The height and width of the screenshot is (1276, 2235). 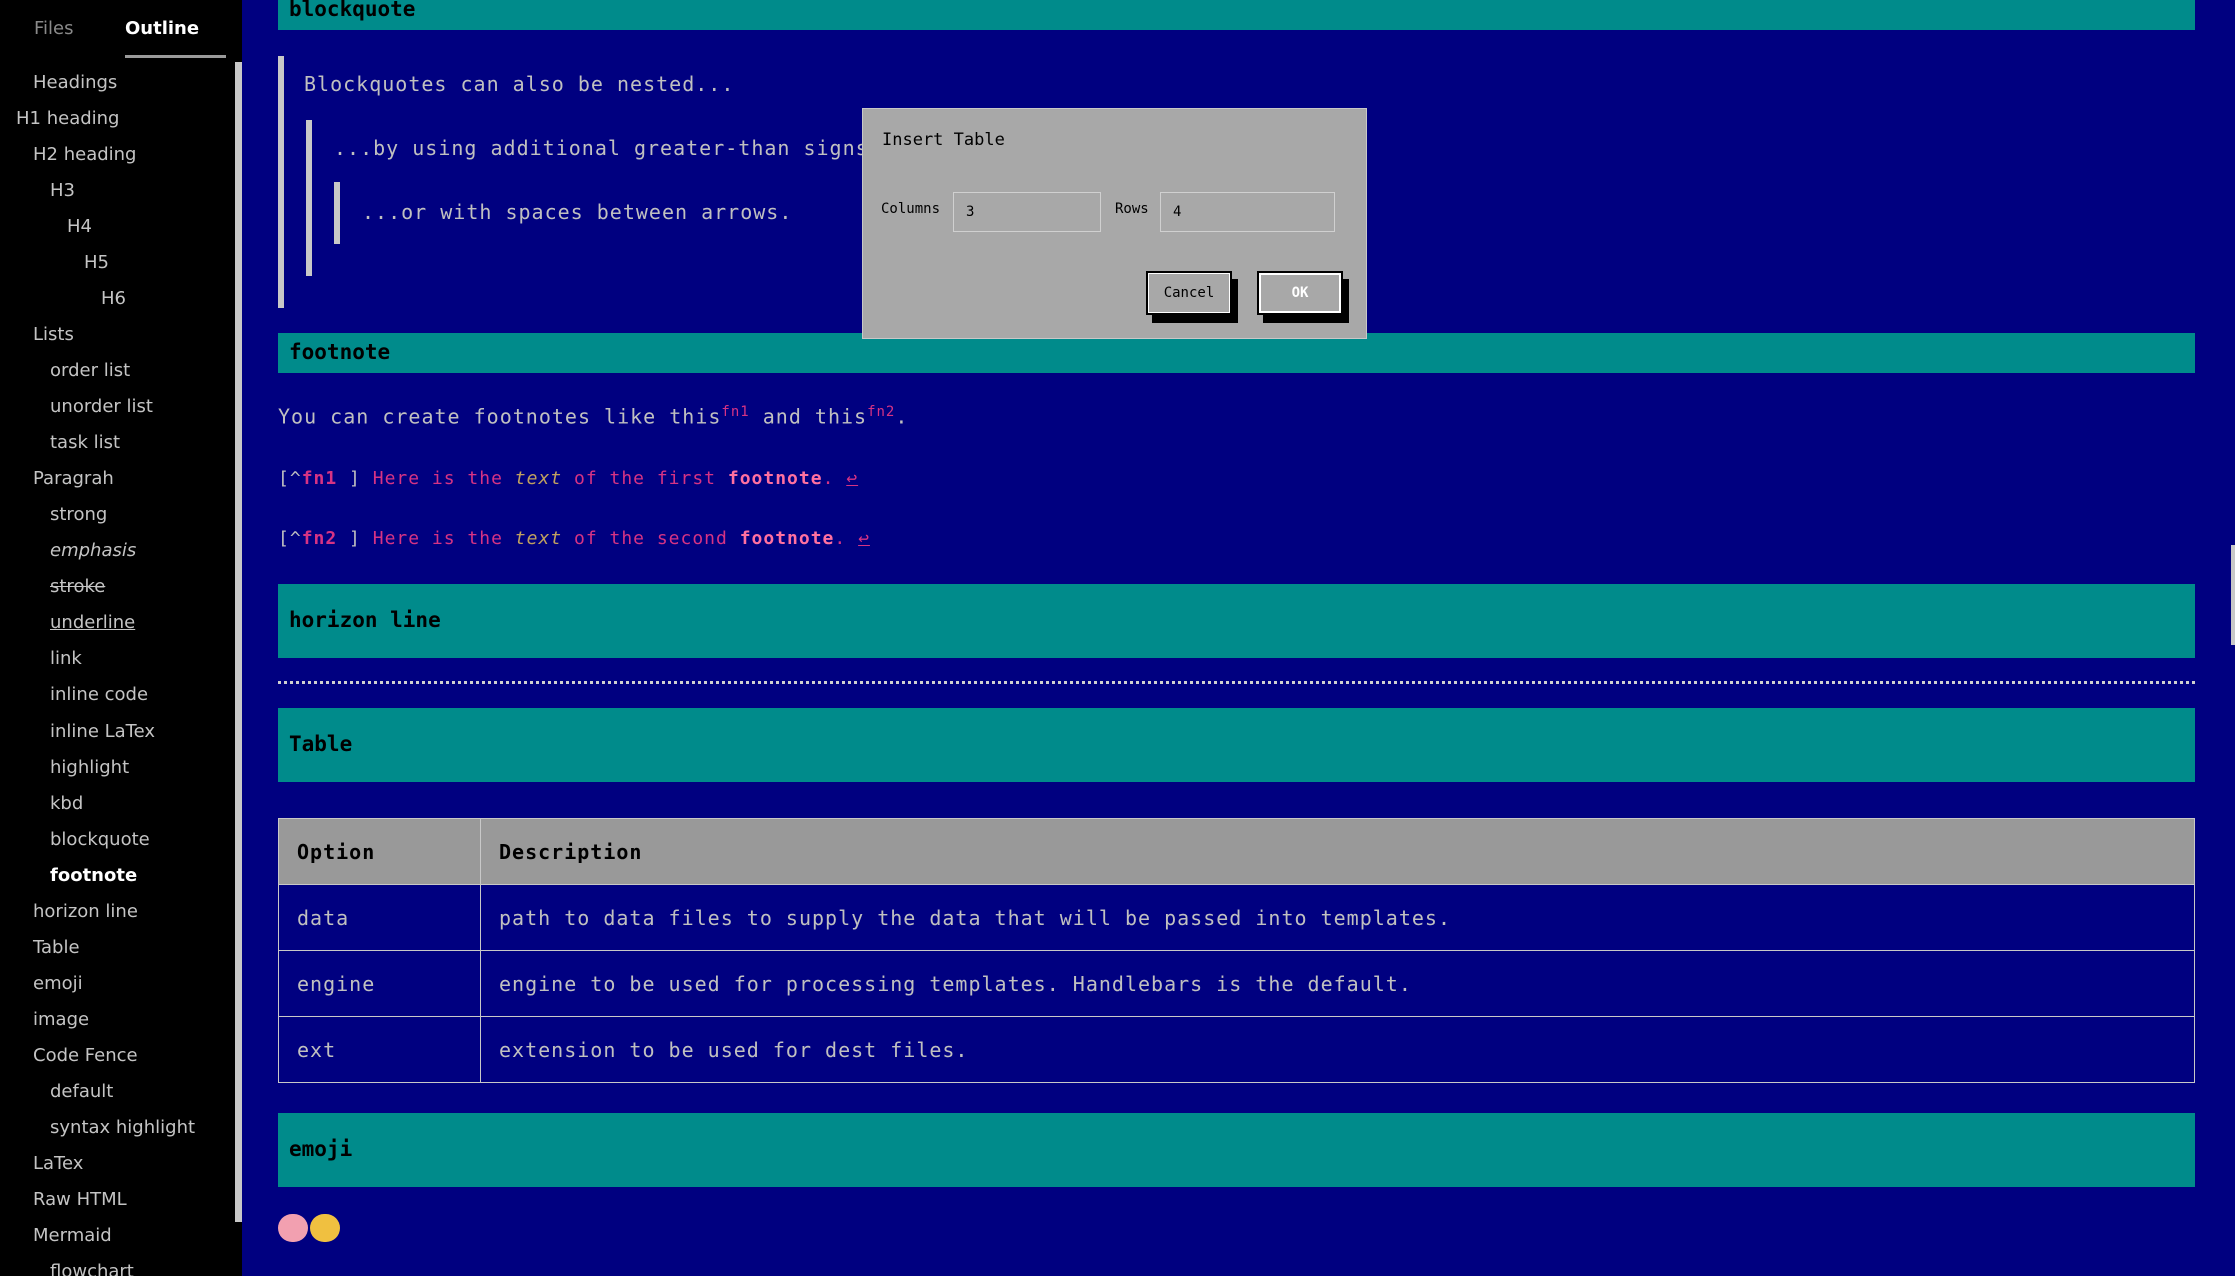 What do you see at coordinates (61, 1020) in the screenshot?
I see `outline-item: image` at bounding box center [61, 1020].